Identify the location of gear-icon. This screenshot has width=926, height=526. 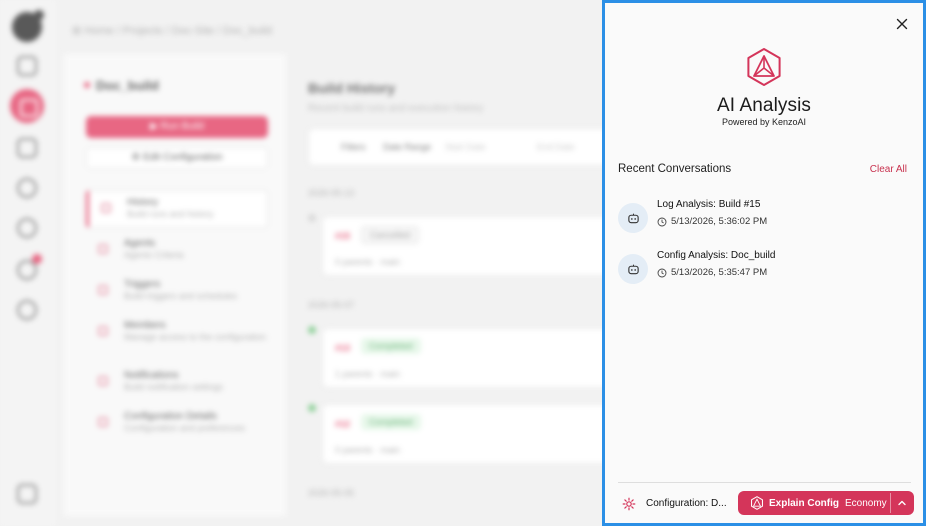
(629, 504).